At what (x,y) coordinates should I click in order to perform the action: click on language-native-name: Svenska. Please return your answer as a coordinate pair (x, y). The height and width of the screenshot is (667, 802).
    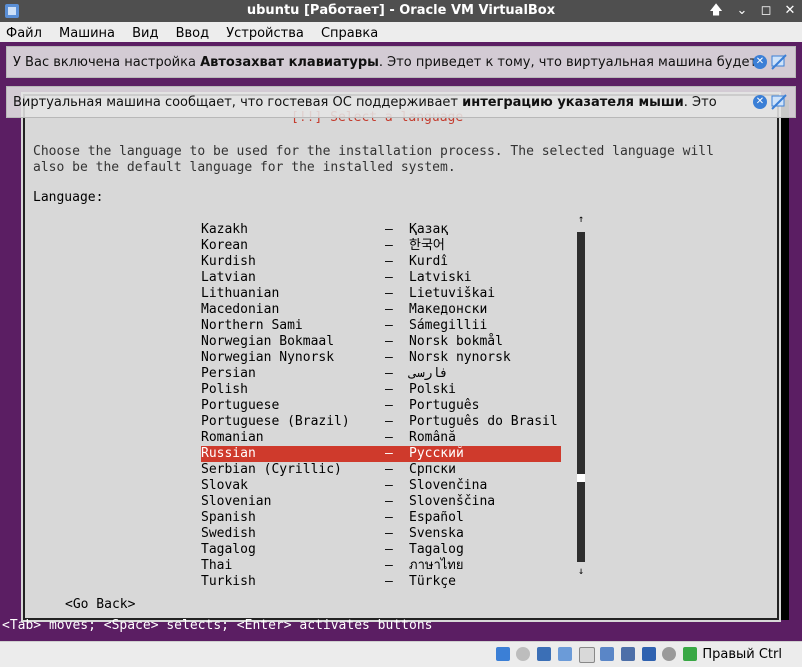
    Looking at the image, I should click on (436, 533).